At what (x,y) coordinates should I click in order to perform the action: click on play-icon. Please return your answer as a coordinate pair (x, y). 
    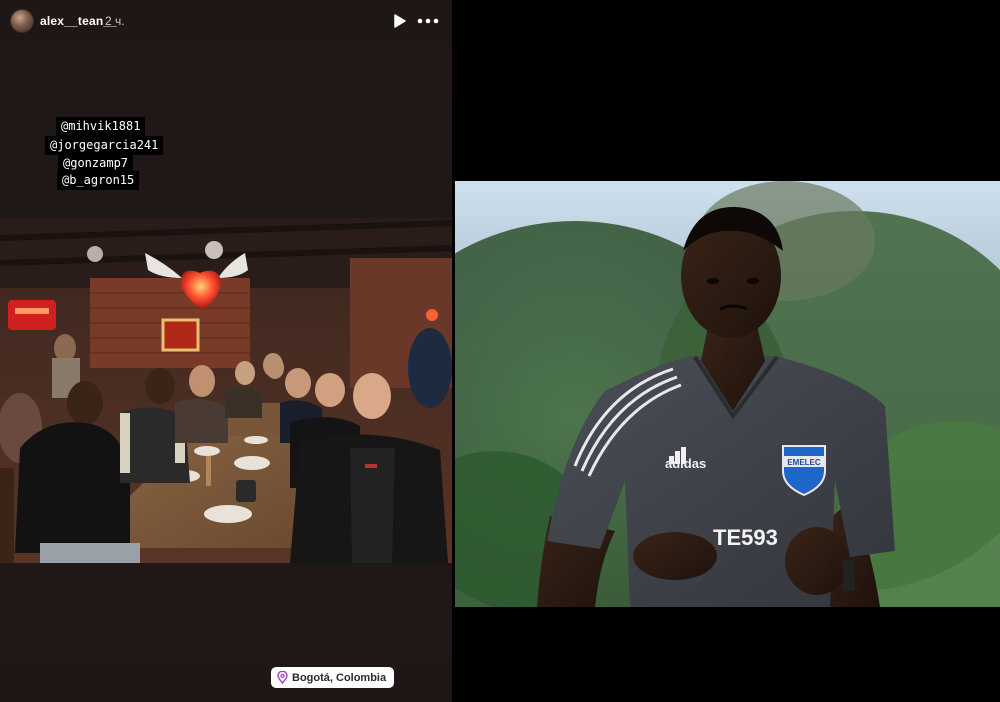
    Looking at the image, I should click on (400, 21).